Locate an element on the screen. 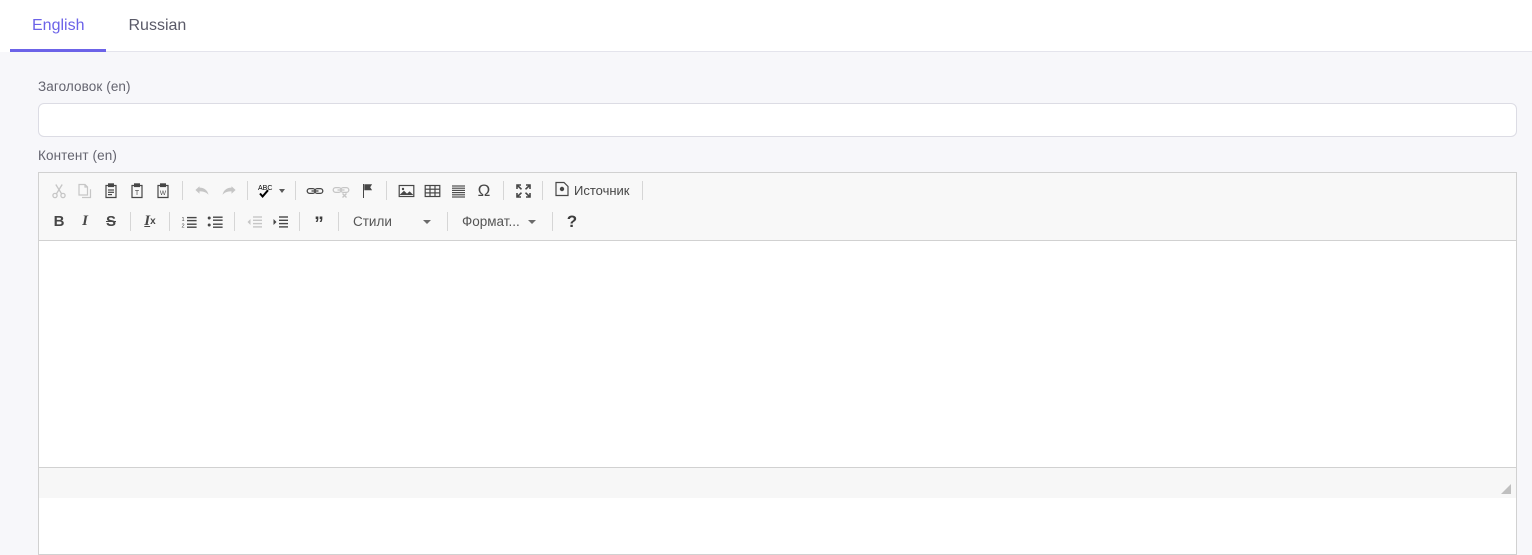 The height and width of the screenshot is (555, 1532). bold-icon: B is located at coordinates (59, 222).